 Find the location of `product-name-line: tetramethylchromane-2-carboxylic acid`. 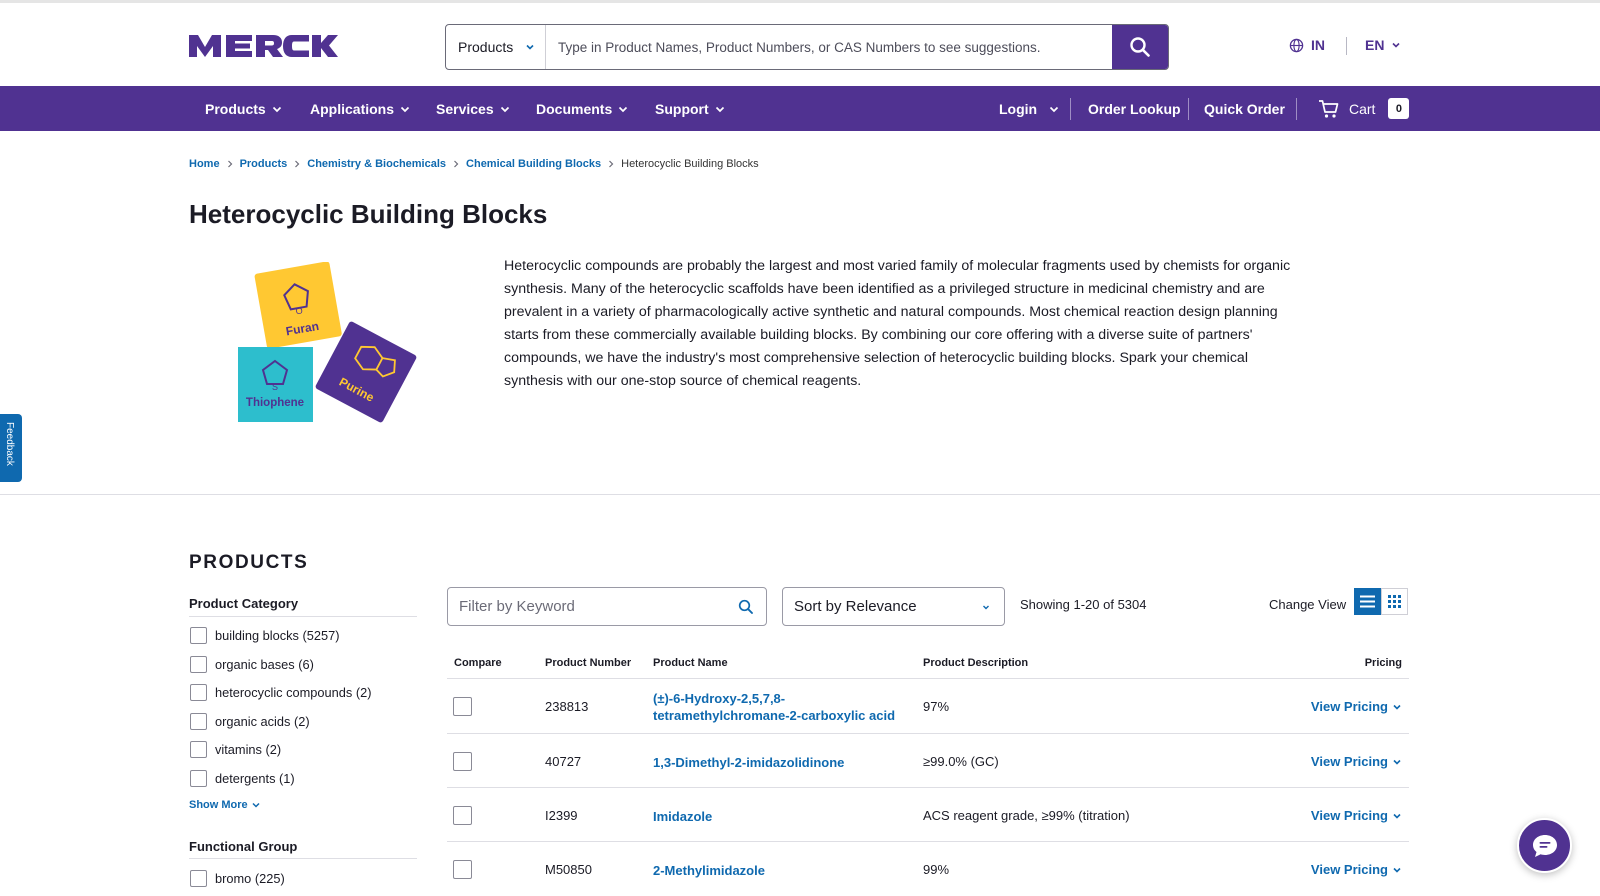

product-name-line: tetramethylchromane-2-carboxylic acid is located at coordinates (774, 715).